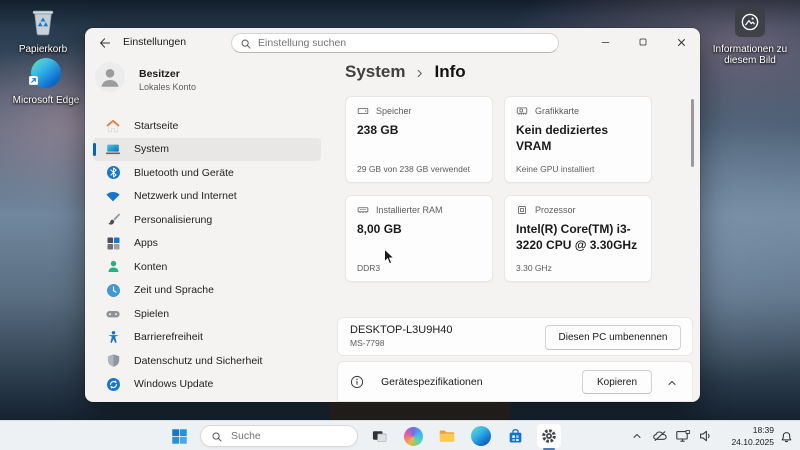 This screenshot has height=450, width=800. I want to click on taskbar-clock: 18:39 24.10.2025, so click(752, 436).